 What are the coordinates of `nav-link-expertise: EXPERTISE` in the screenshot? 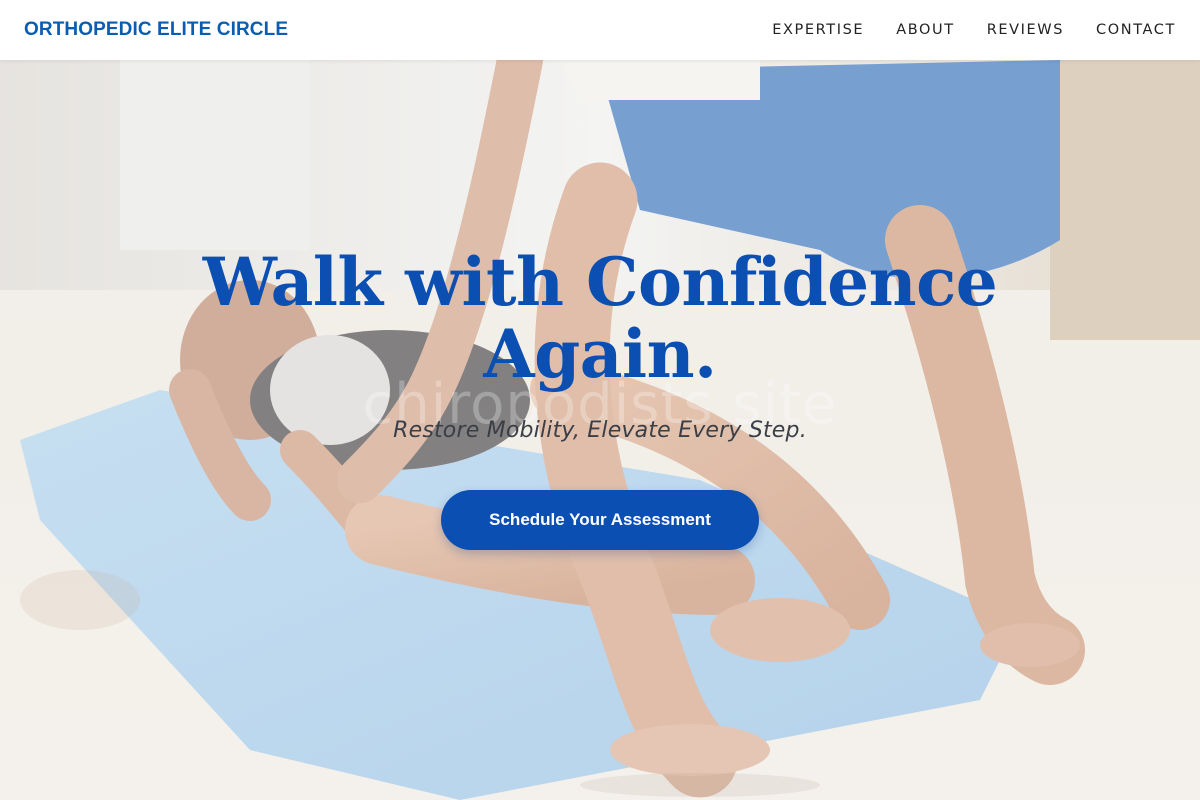 It's located at (818, 30).